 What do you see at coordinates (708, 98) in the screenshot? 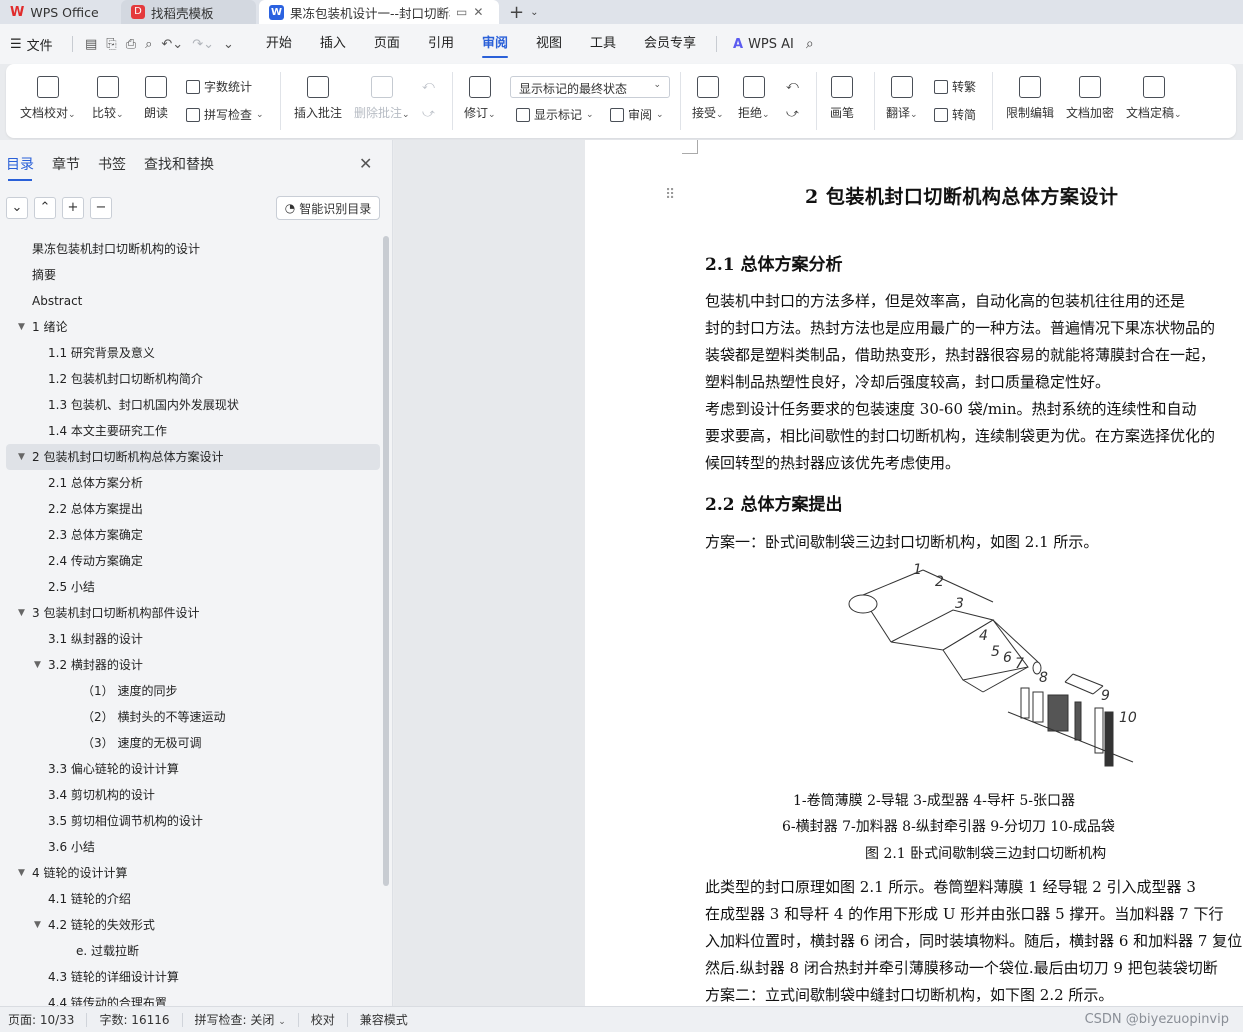
I see `accept-button: 接受⌄` at bounding box center [708, 98].